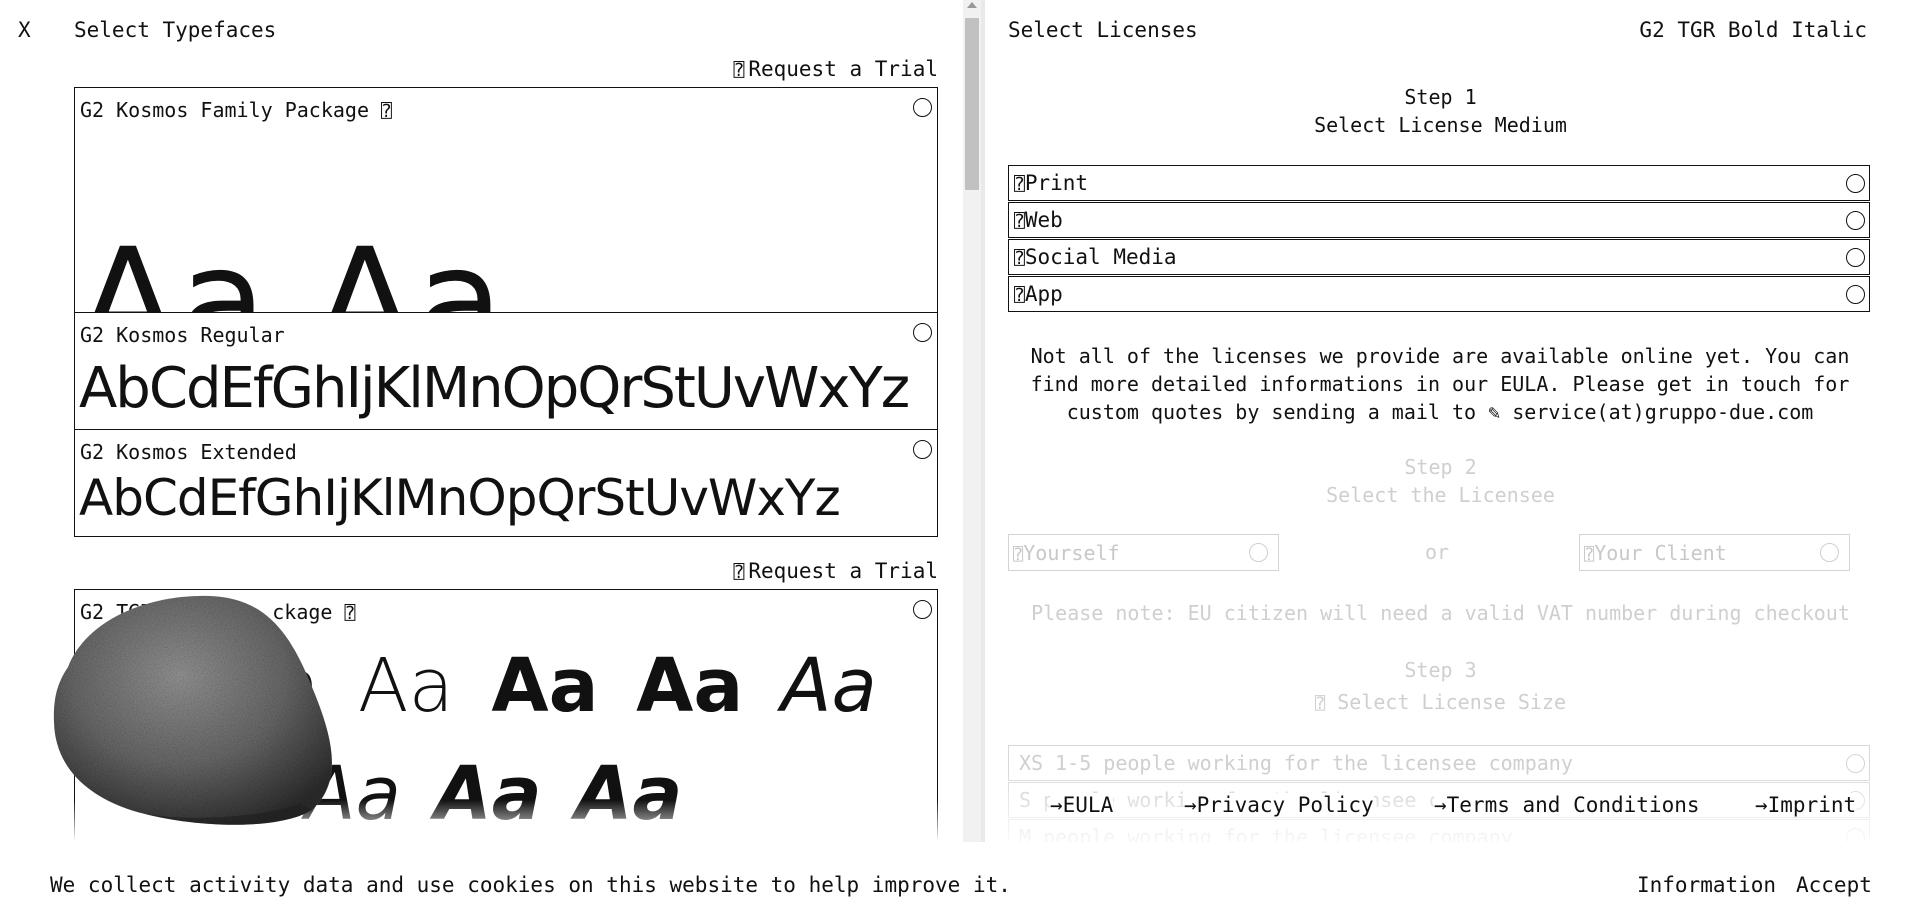  What do you see at coordinates (1440, 125) in the screenshot?
I see `step1-sub: Select License Medium` at bounding box center [1440, 125].